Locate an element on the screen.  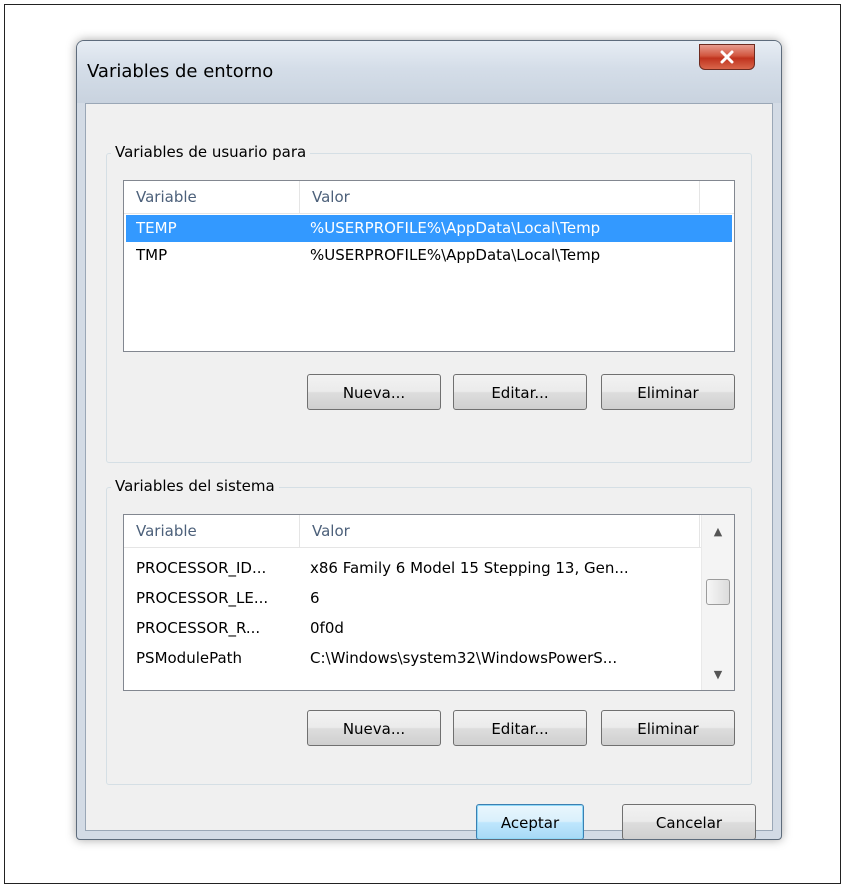
title-bar: Variables de entorno is located at coordinates (429, 72).